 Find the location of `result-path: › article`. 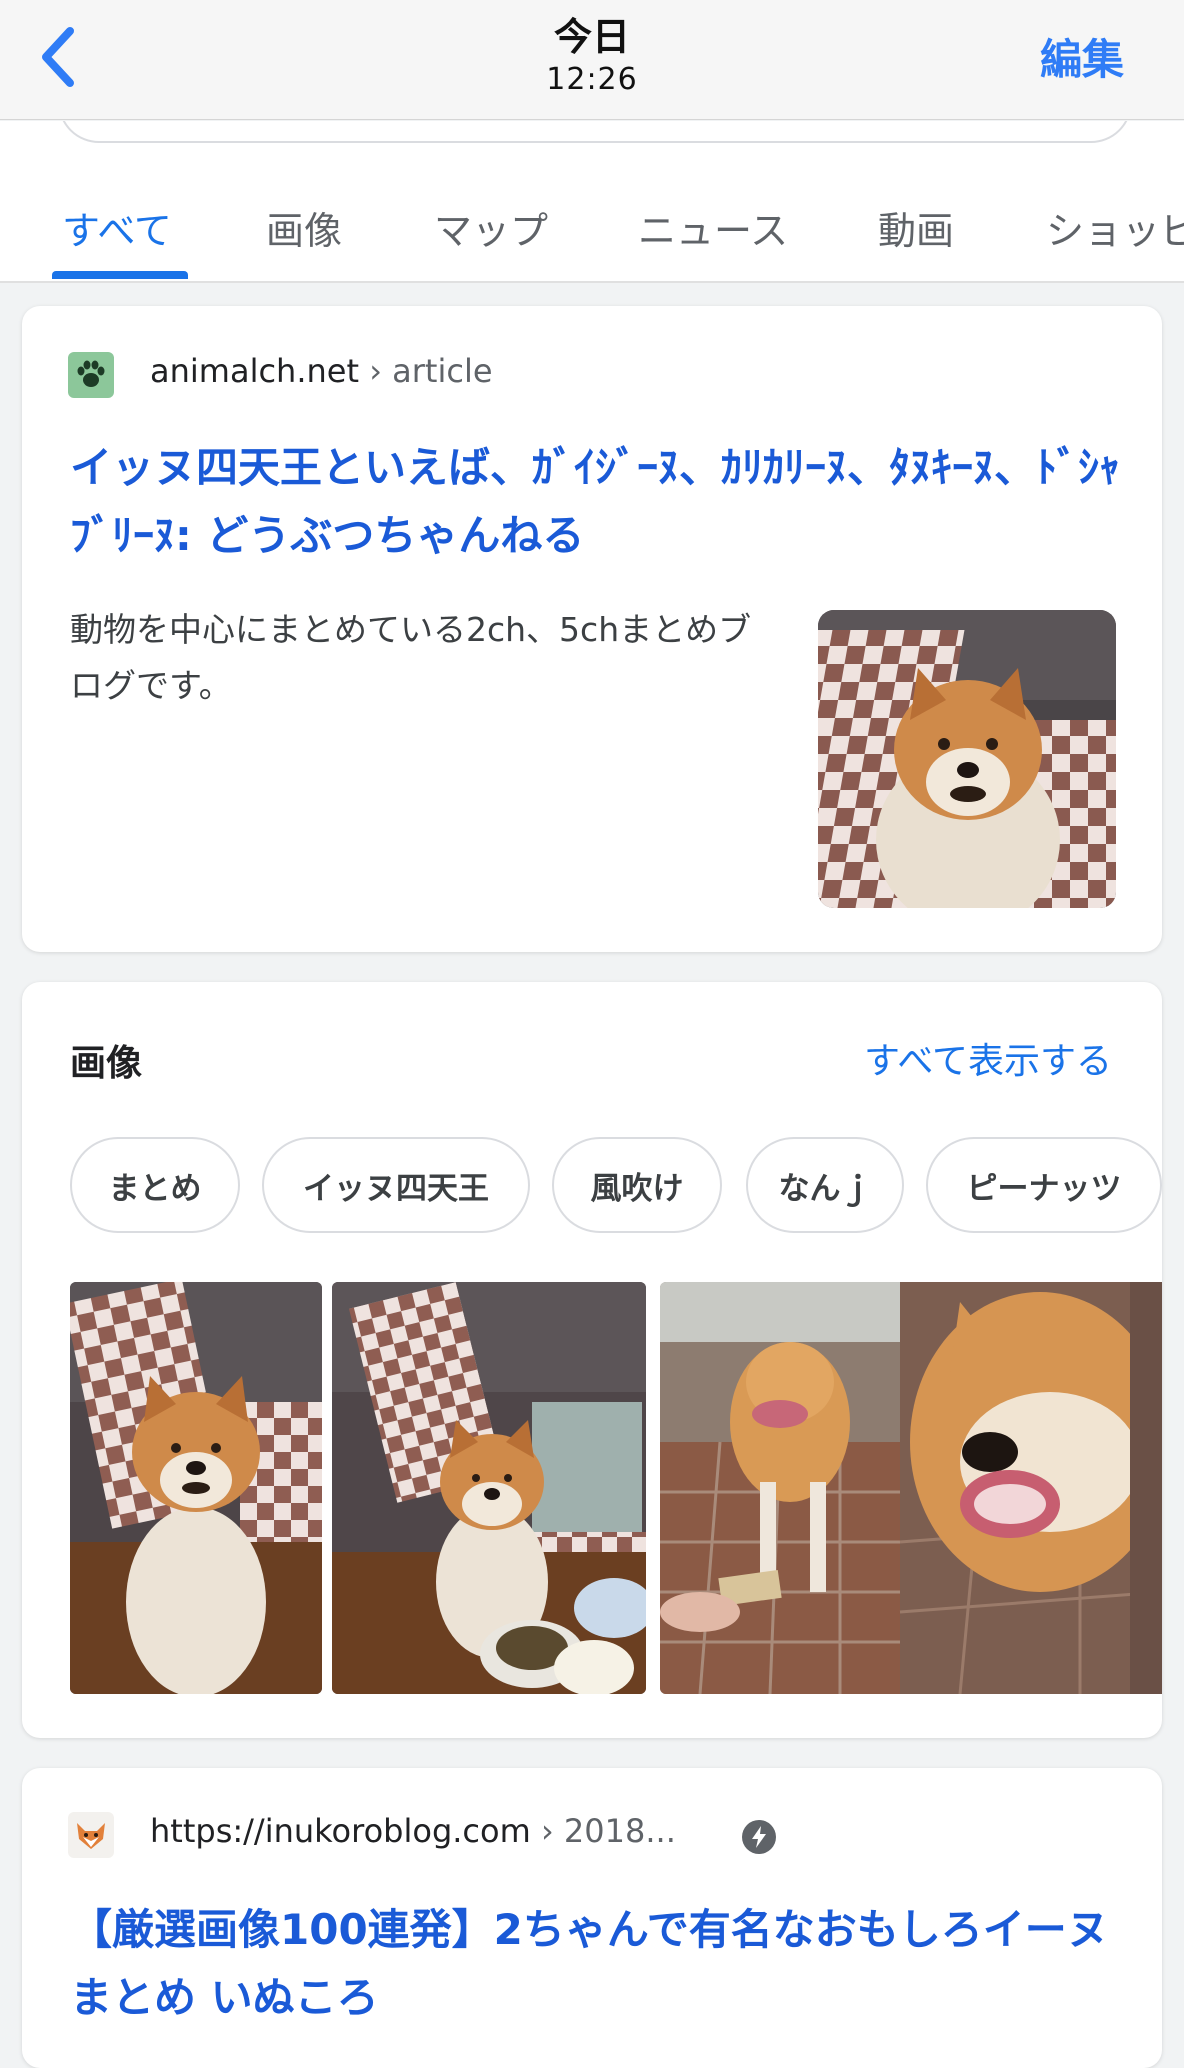

result-path: › article is located at coordinates (426, 371).